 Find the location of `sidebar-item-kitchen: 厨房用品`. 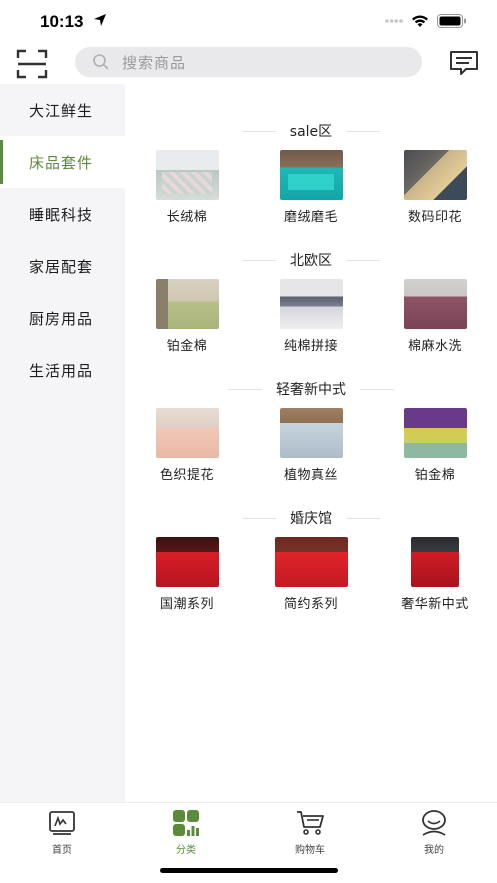

sidebar-item-kitchen: 厨房用品 is located at coordinates (62, 318).